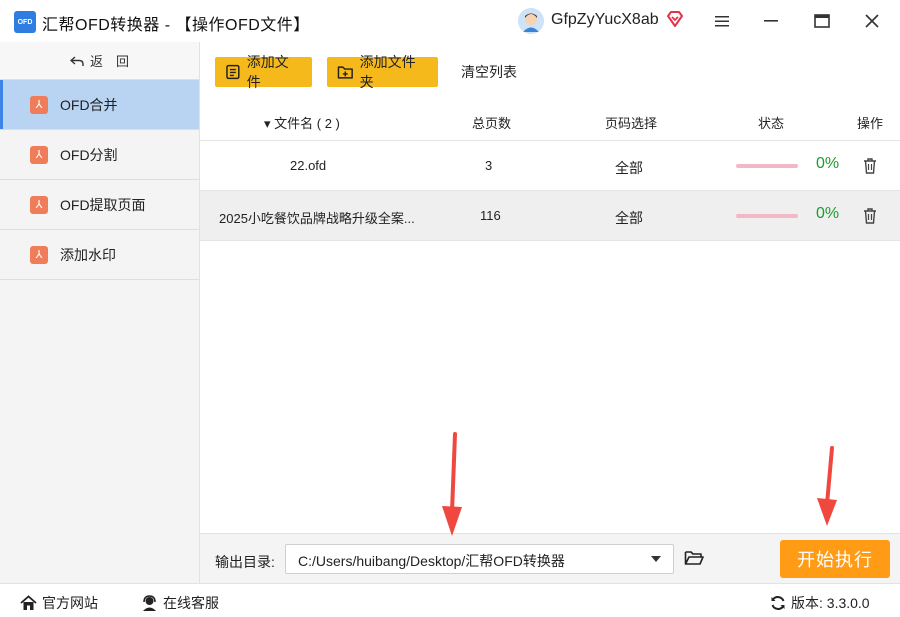 The width and height of the screenshot is (900, 617). What do you see at coordinates (431, 561) in the screenshot?
I see `output-dir-path: C:/Users/huibang/Desktop/汇帮OFD转换器` at bounding box center [431, 561].